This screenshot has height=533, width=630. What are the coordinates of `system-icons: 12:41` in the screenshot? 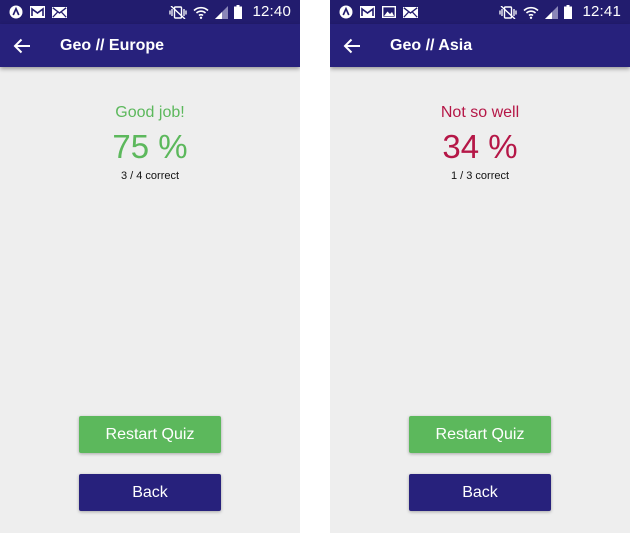 It's located at (560, 12).